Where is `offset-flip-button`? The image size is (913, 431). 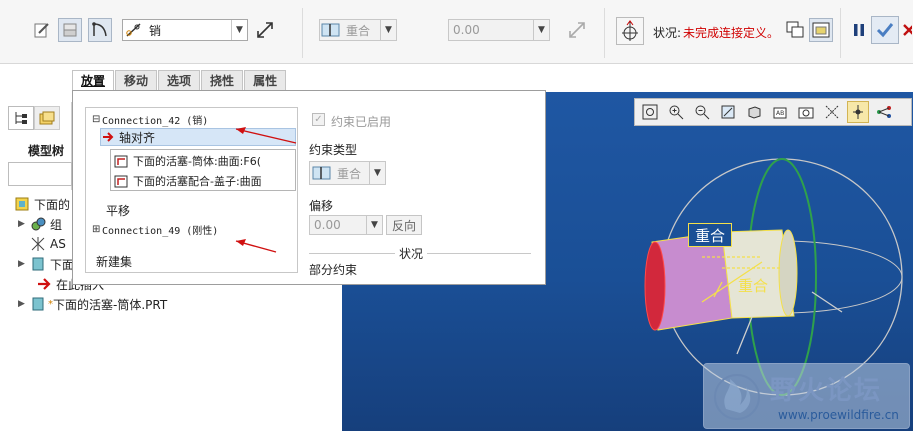 offset-flip-button is located at coordinates (577, 30).